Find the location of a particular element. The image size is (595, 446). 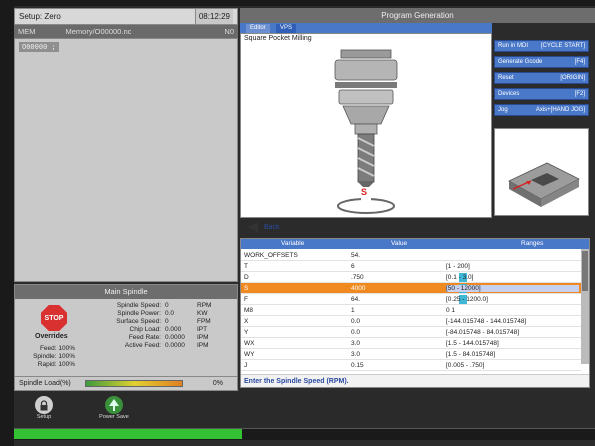

tab-vps: VPS is located at coordinates (286, 28).